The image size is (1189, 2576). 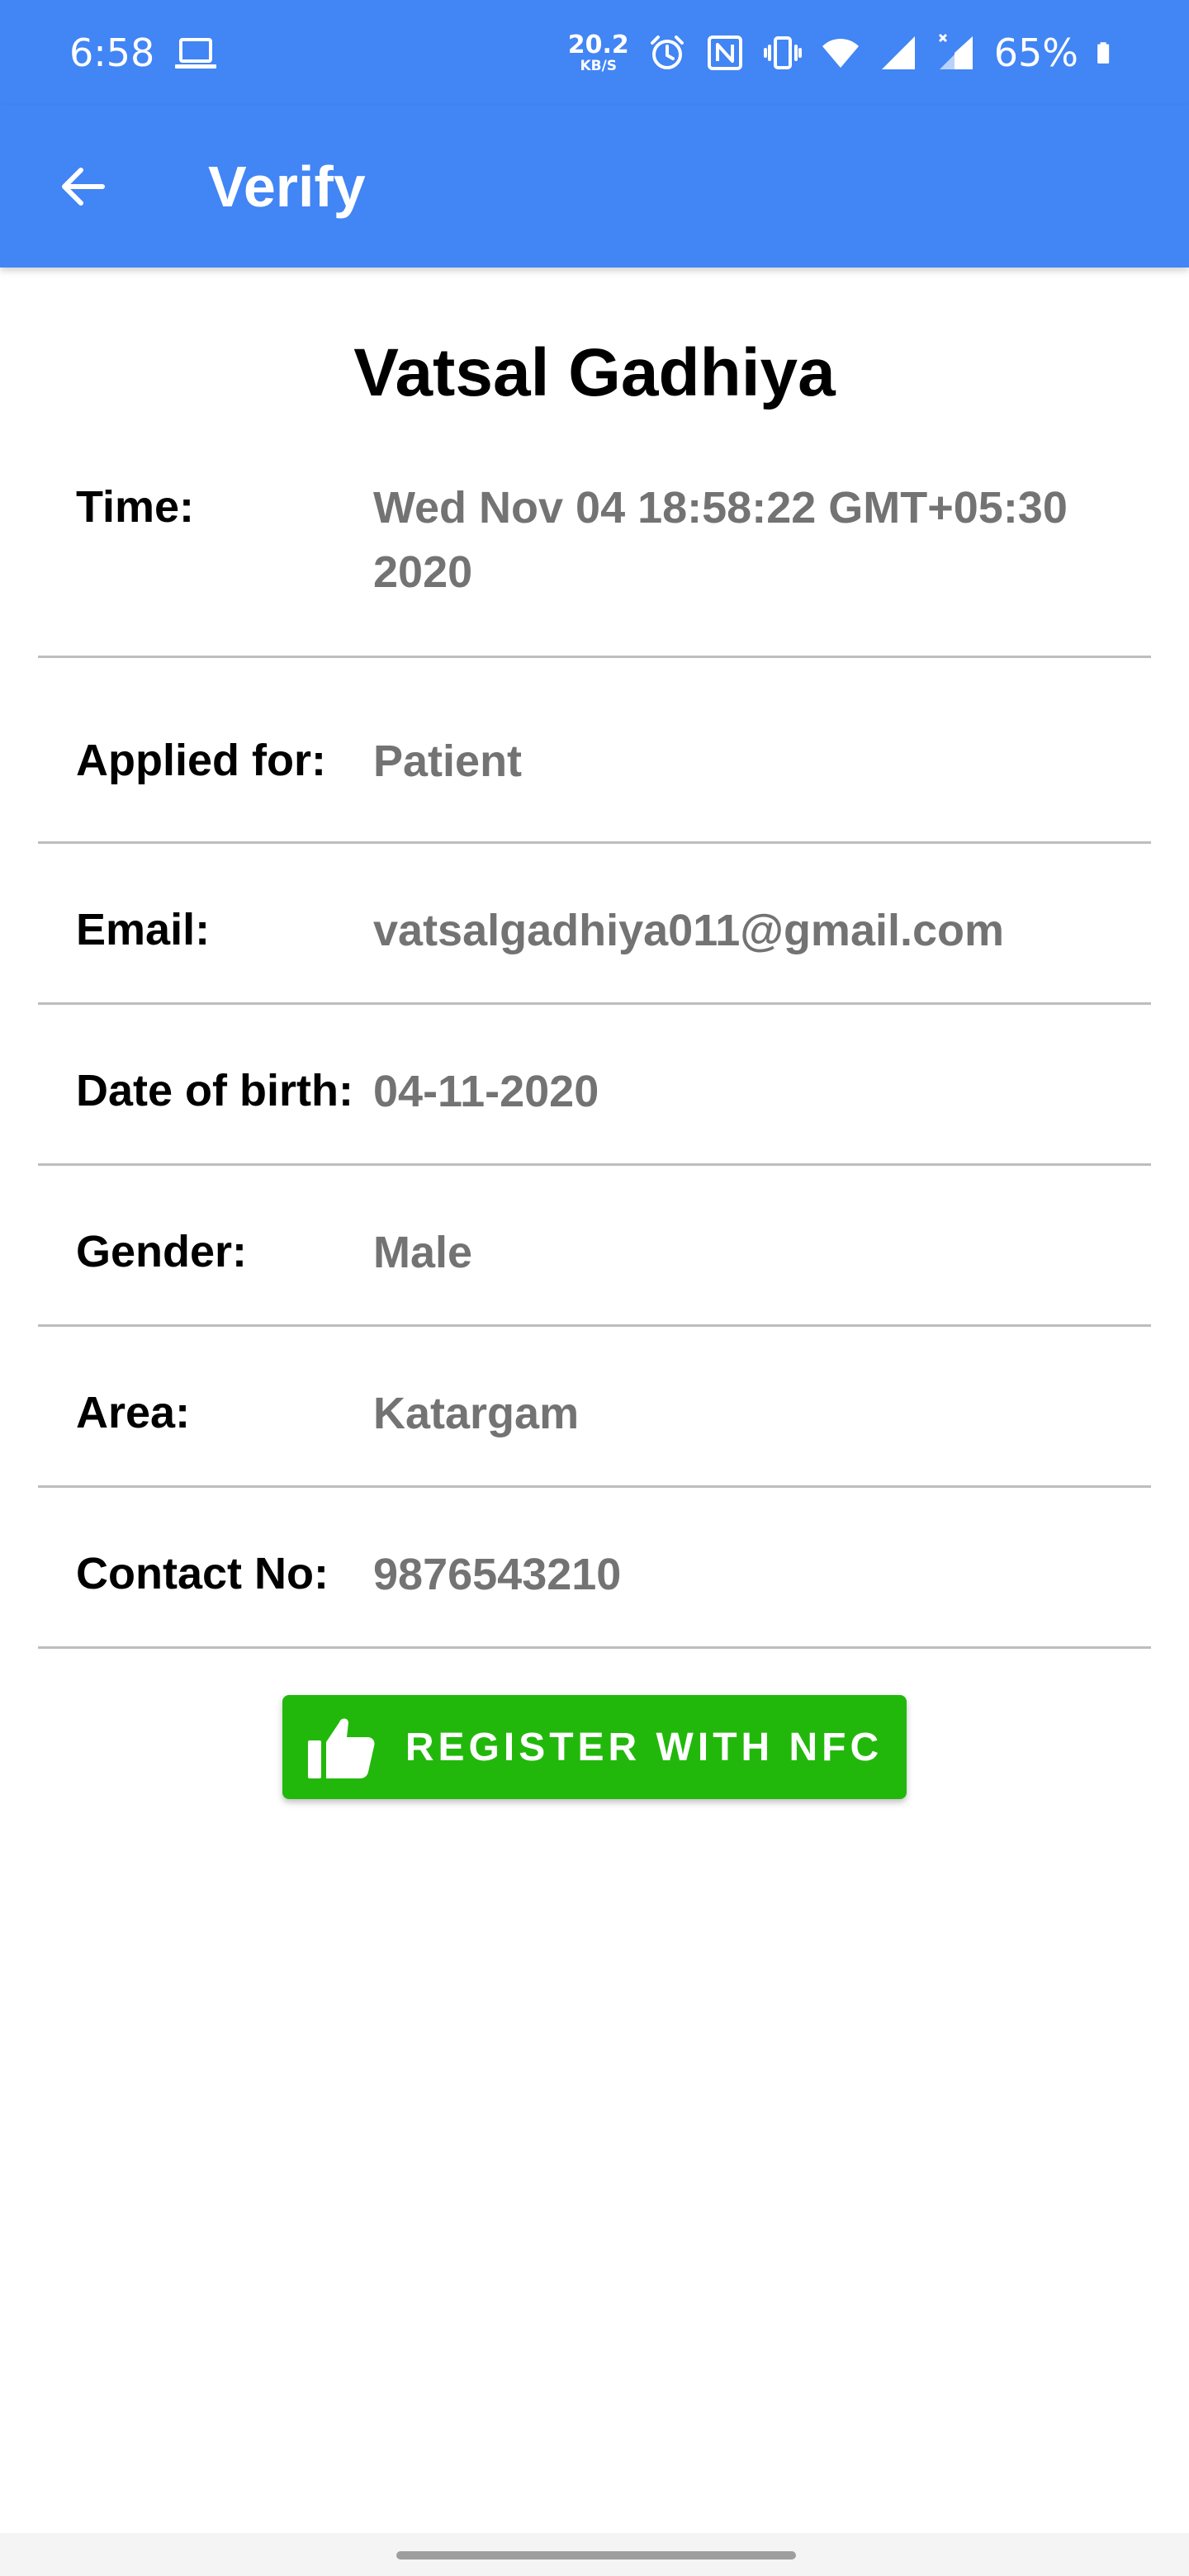 What do you see at coordinates (594, 1407) in the screenshot?
I see `detail-row-area: Area: Katargam` at bounding box center [594, 1407].